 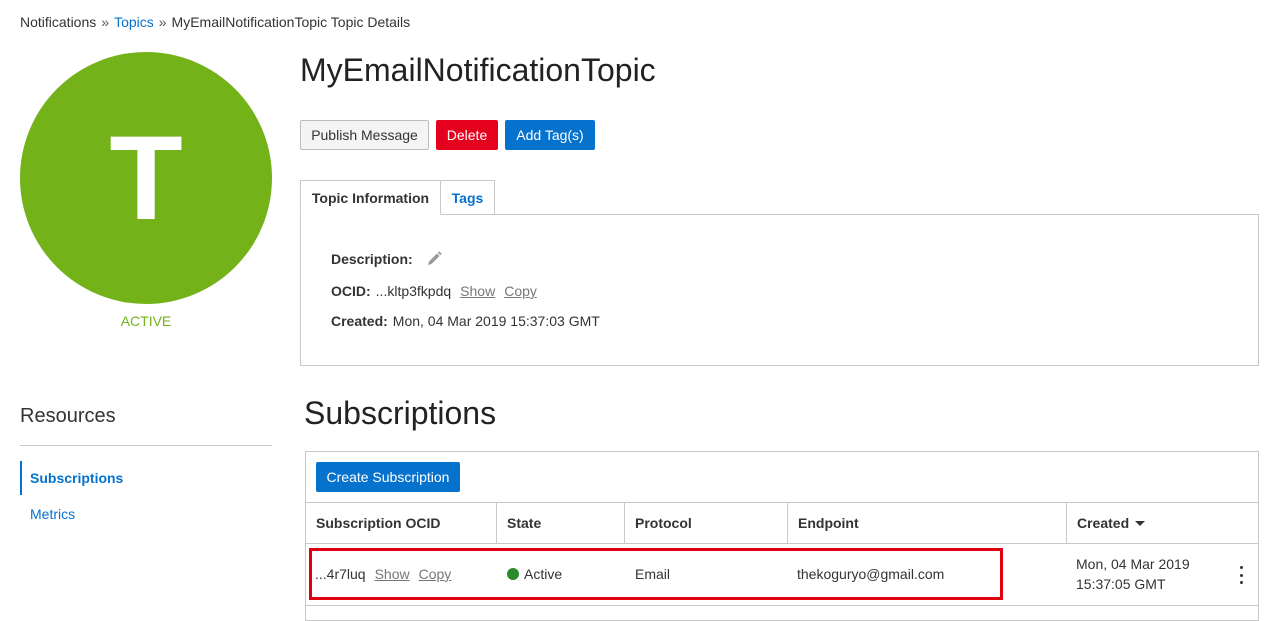 What do you see at coordinates (706, 523) in the screenshot?
I see `column-header-protocol: Protocol` at bounding box center [706, 523].